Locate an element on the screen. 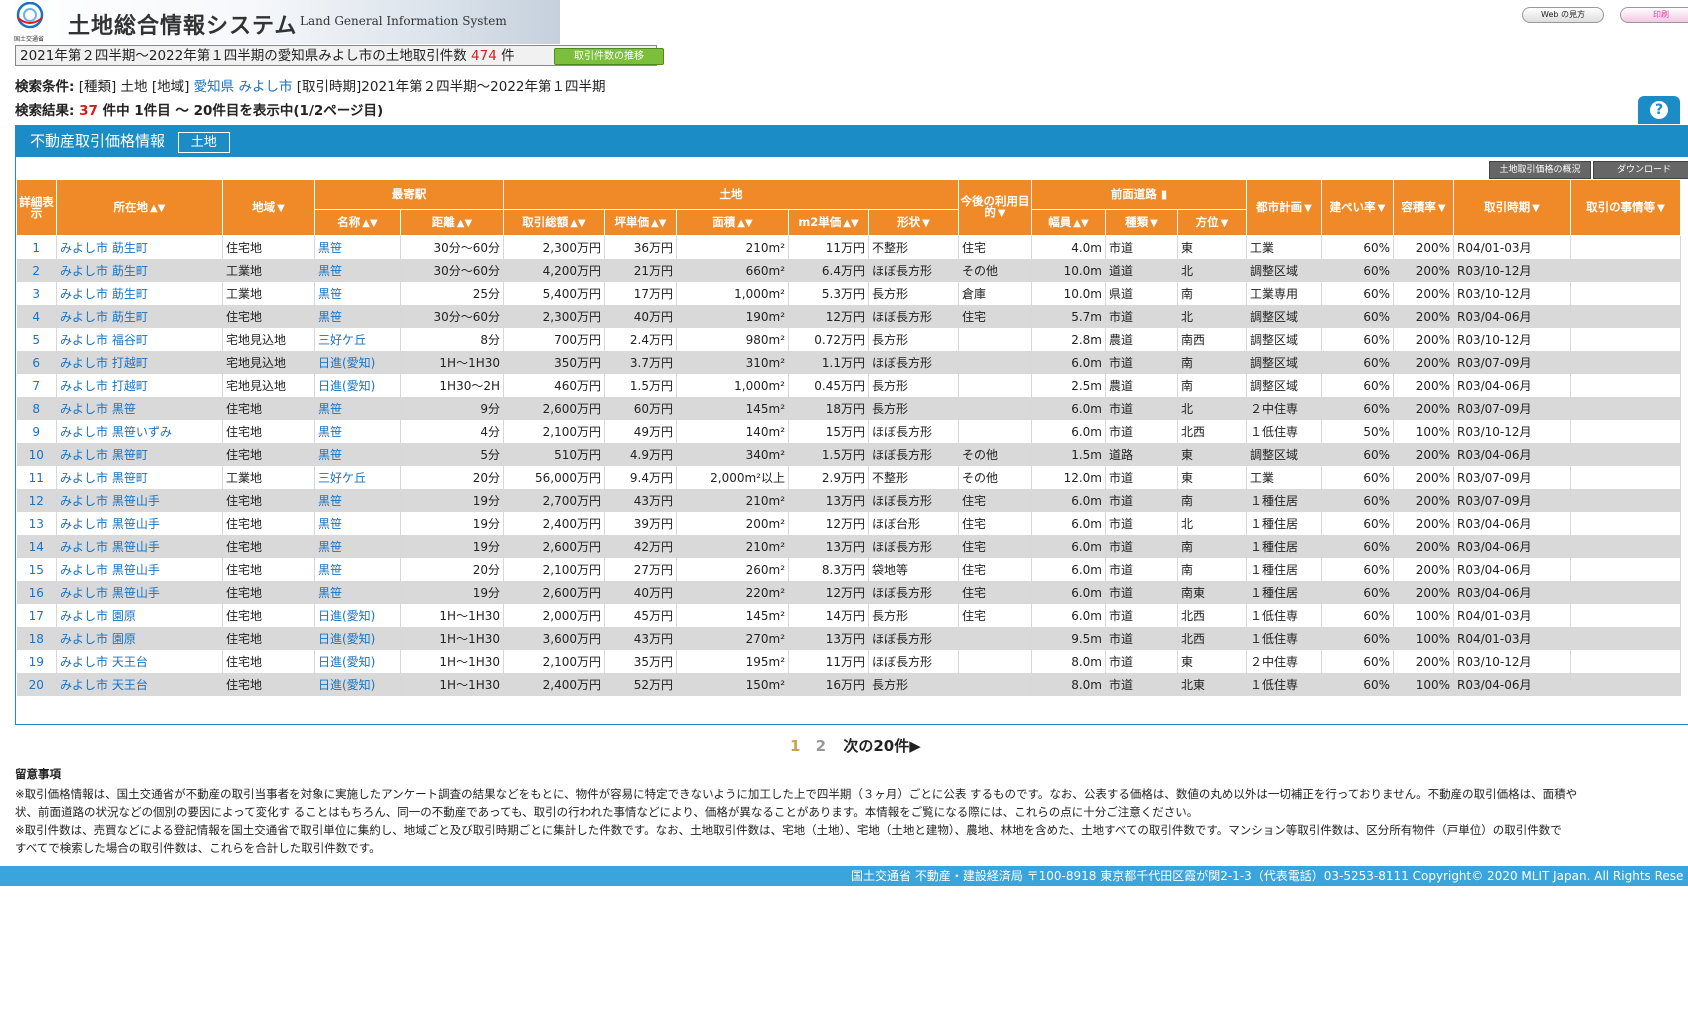 This screenshot has height=1015, width=1688. col-area: 面積 ▲▼ is located at coordinates (732, 222).